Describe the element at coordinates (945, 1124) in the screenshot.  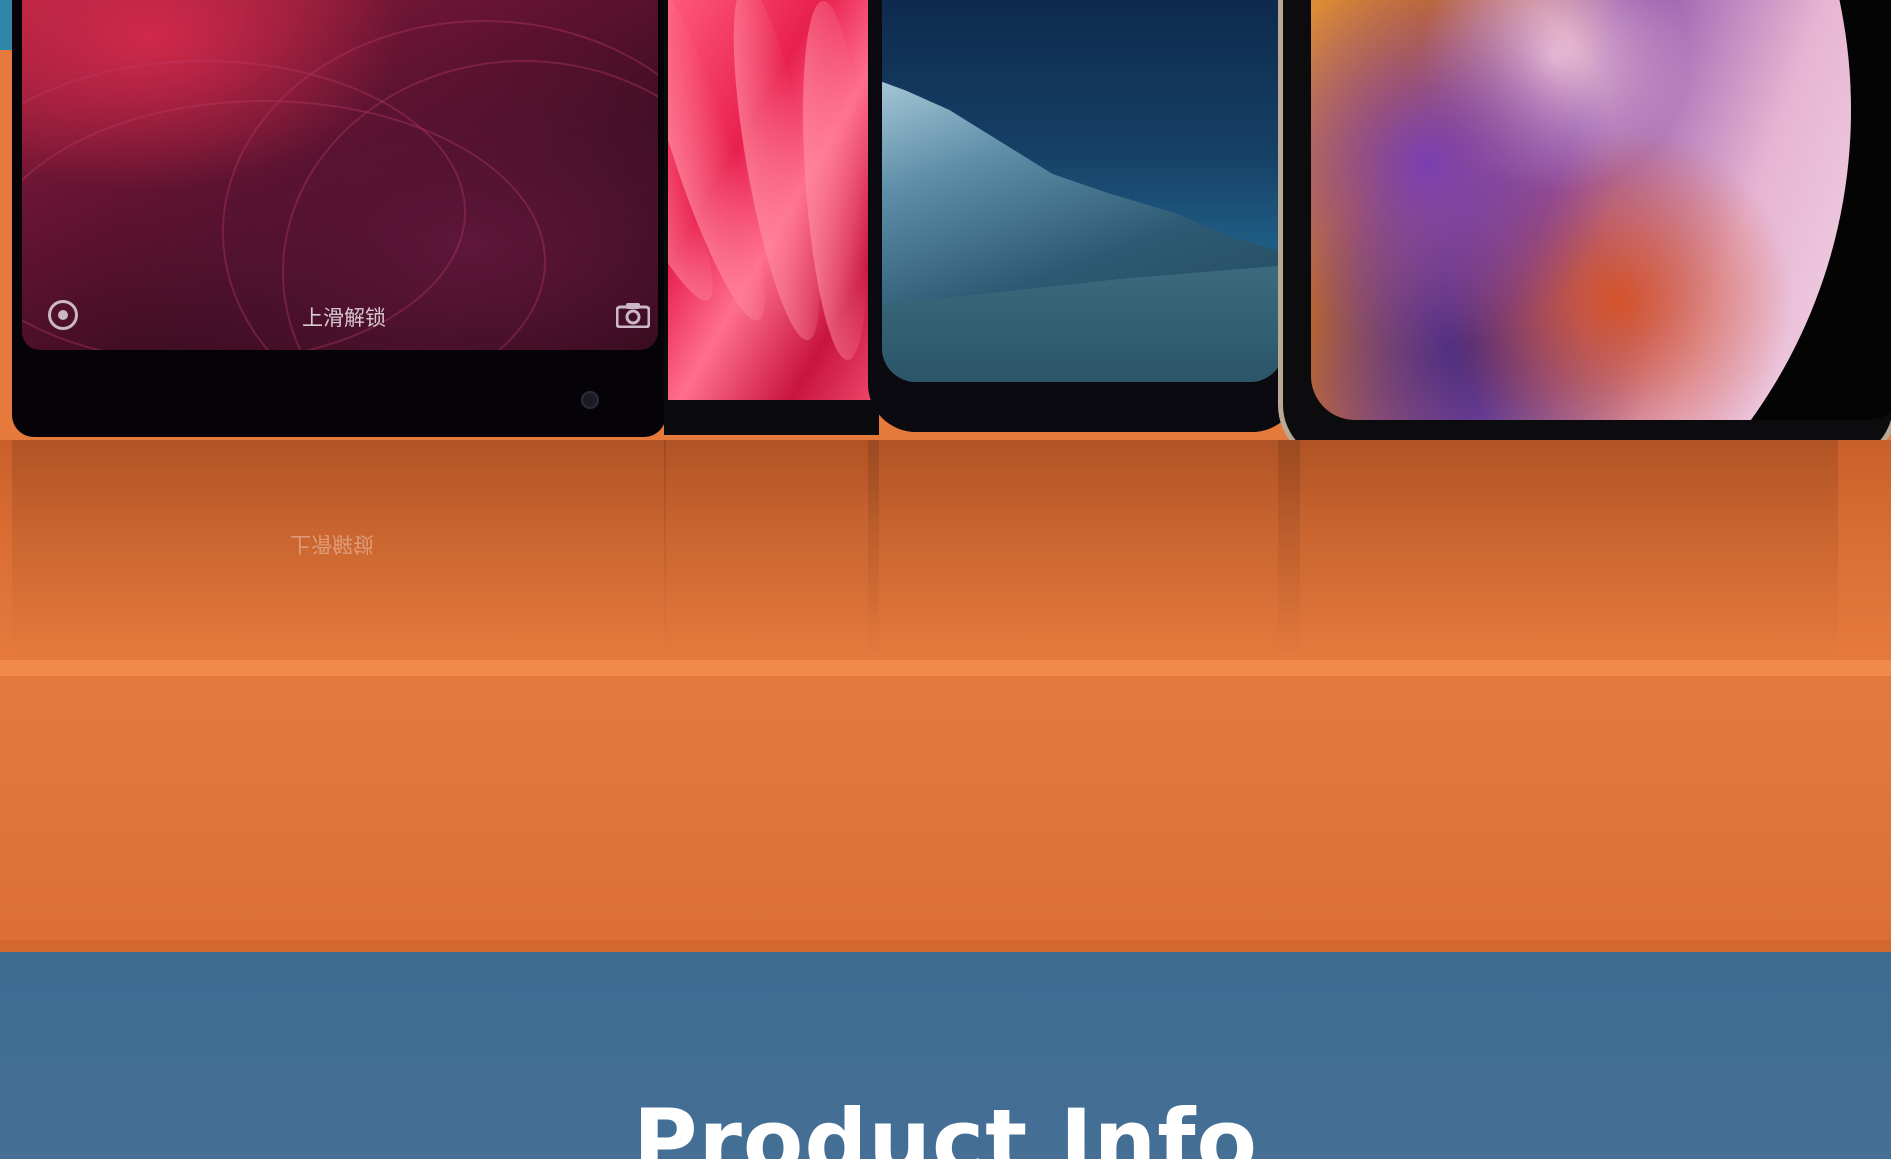
I see `section-title: Product Info` at that location.